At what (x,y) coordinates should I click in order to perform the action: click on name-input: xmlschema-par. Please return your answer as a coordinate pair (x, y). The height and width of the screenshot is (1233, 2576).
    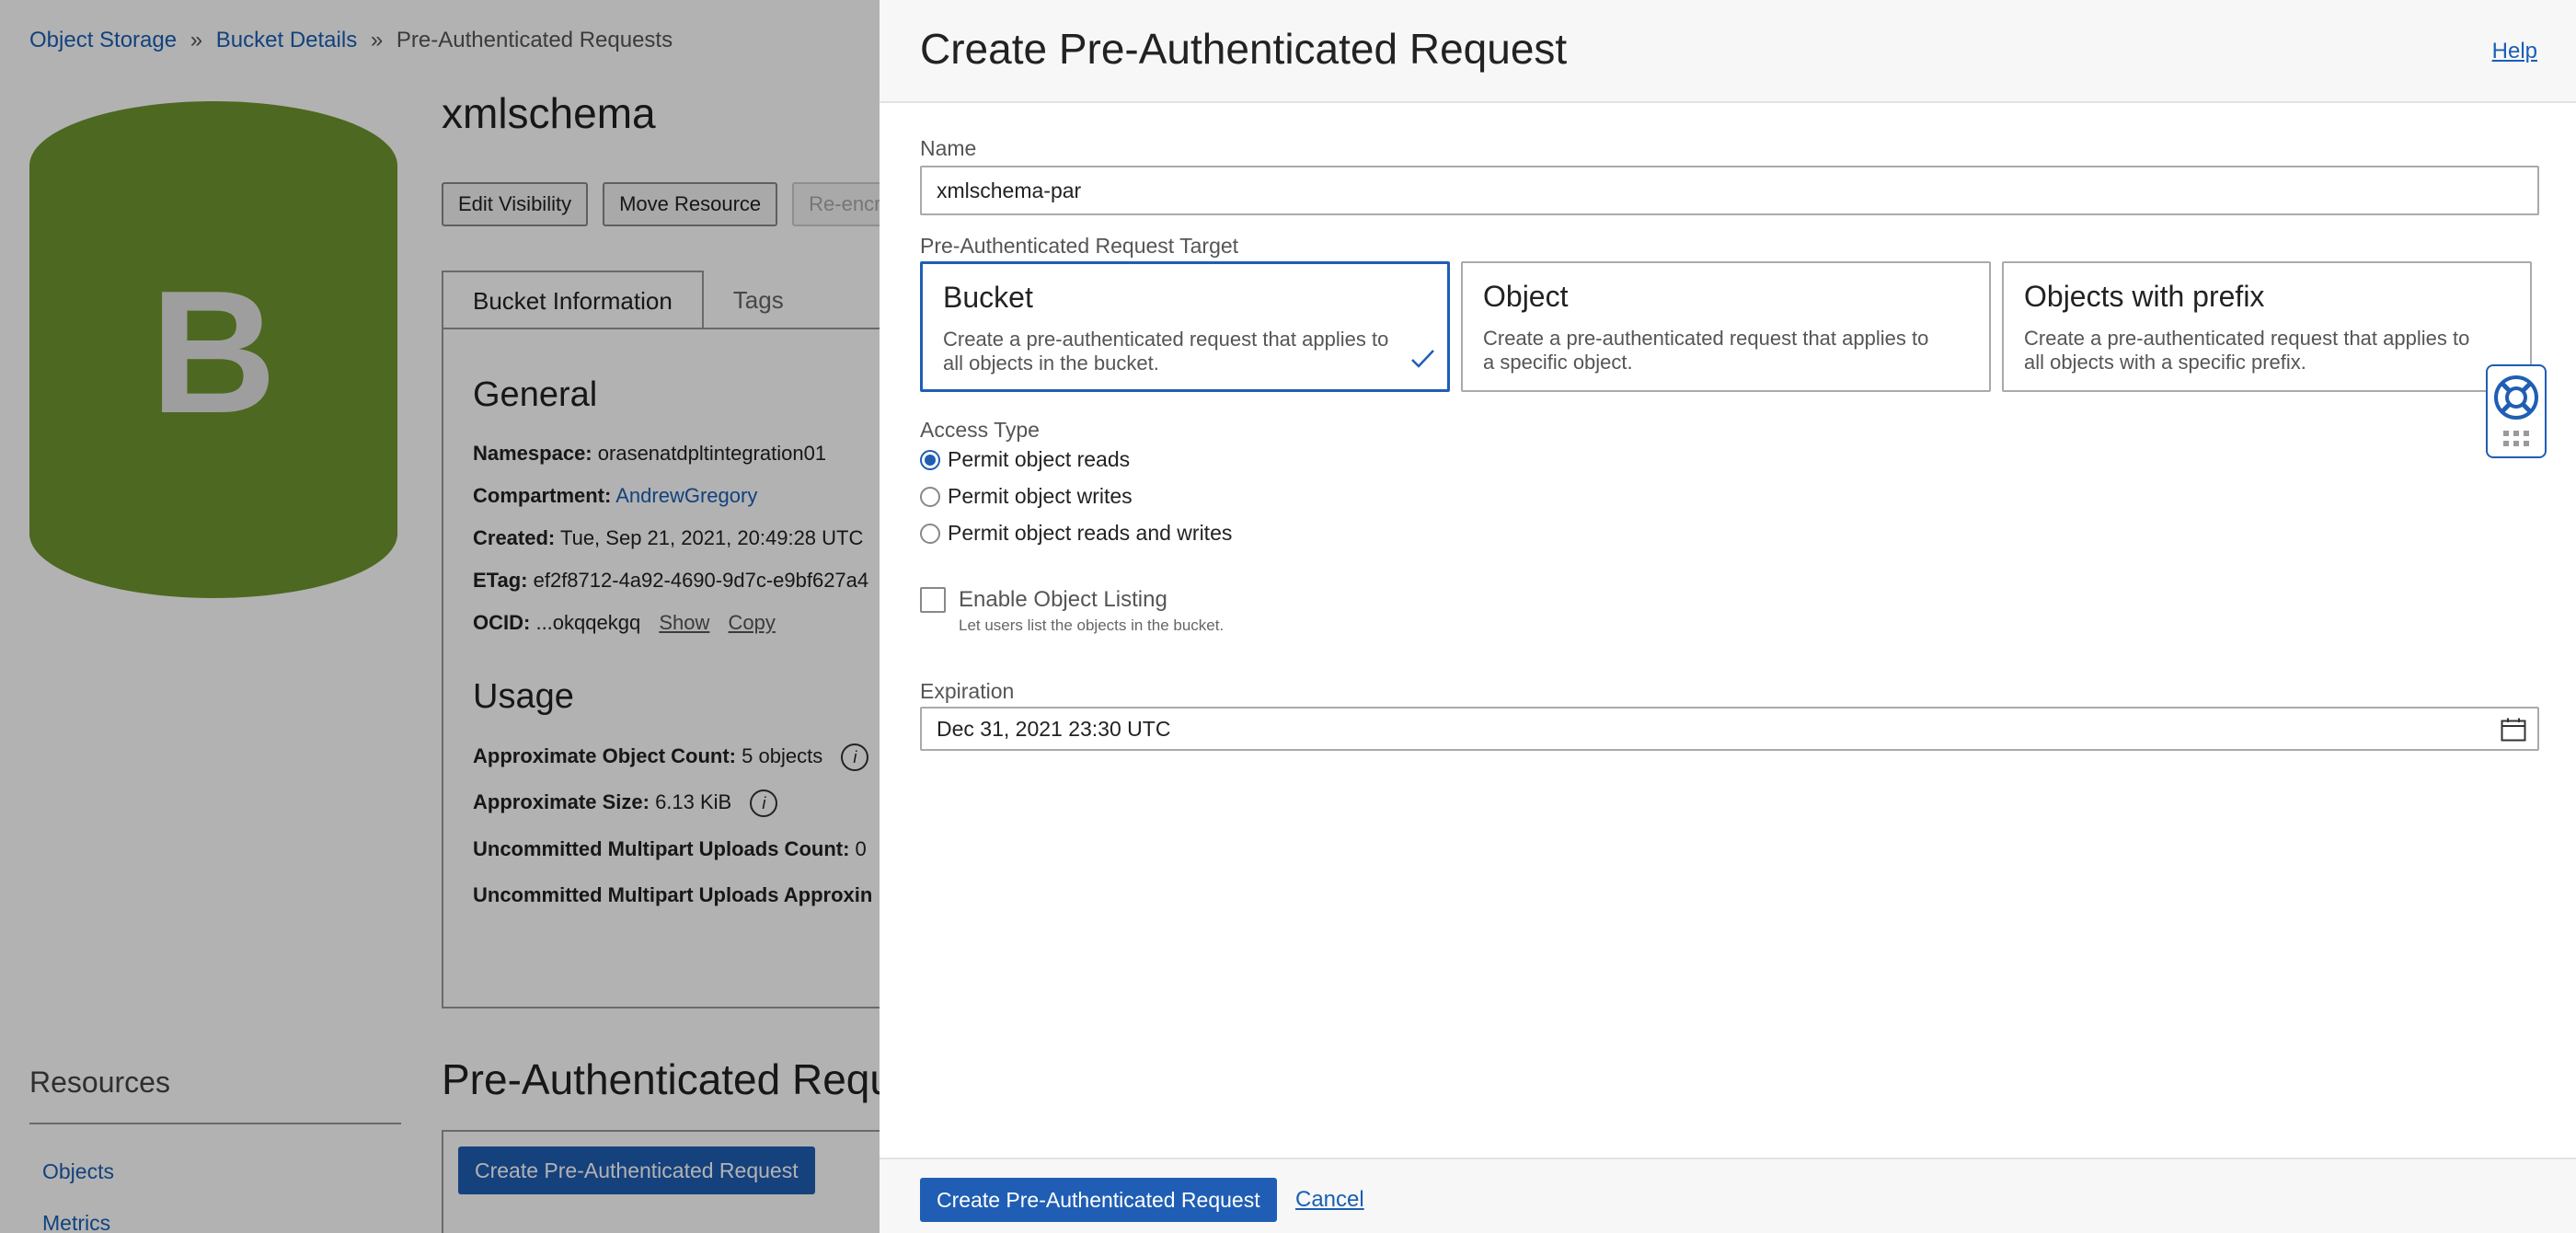
    Looking at the image, I should click on (1729, 190).